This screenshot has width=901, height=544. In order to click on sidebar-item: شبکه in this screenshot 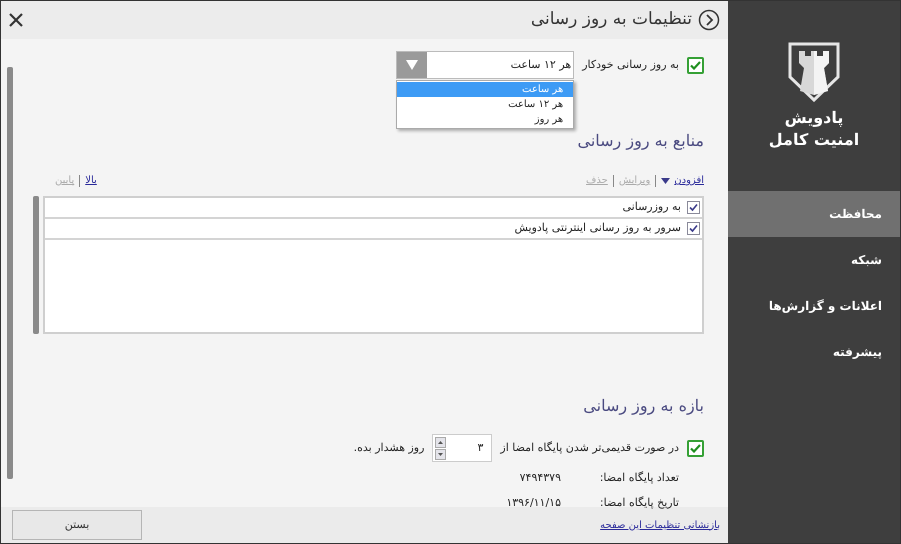, I will do `click(814, 260)`.